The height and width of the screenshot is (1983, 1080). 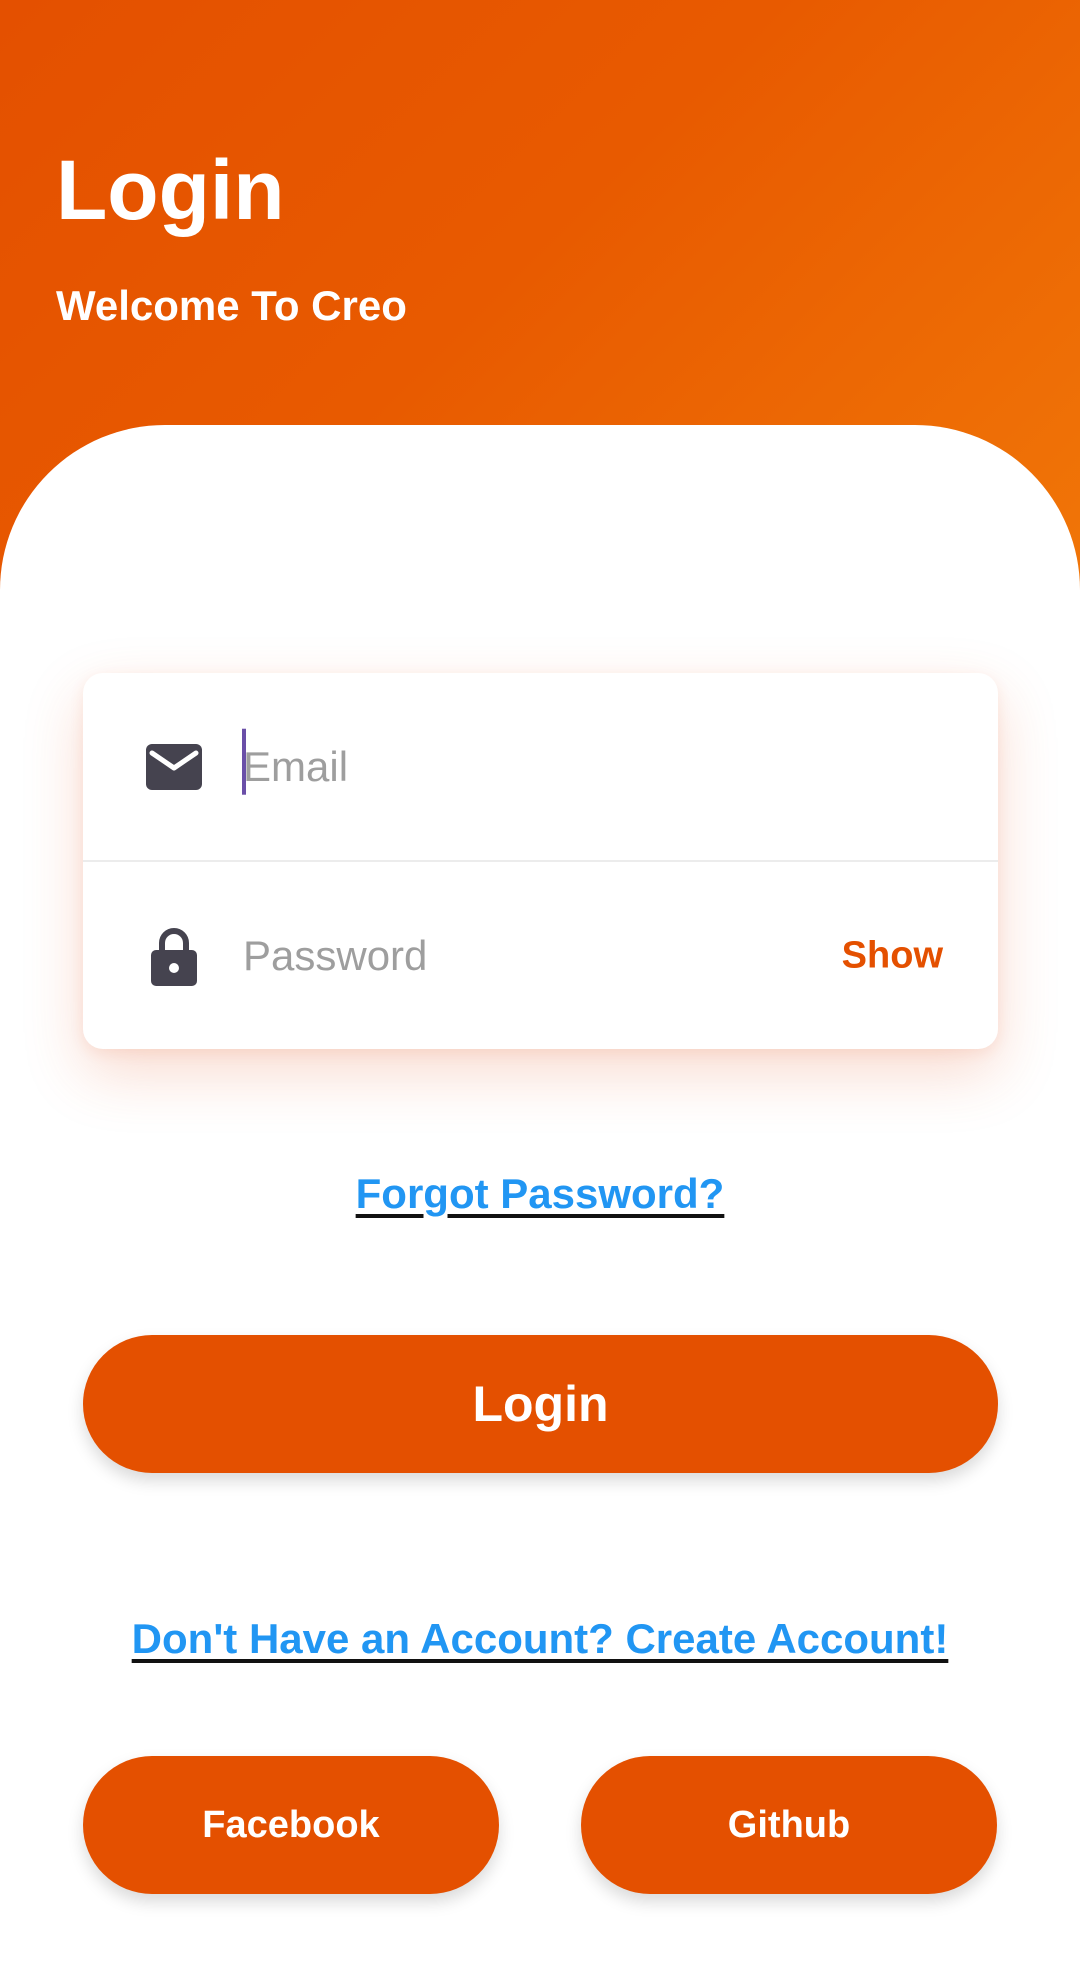 What do you see at coordinates (174, 956) in the screenshot?
I see `lock-icon` at bounding box center [174, 956].